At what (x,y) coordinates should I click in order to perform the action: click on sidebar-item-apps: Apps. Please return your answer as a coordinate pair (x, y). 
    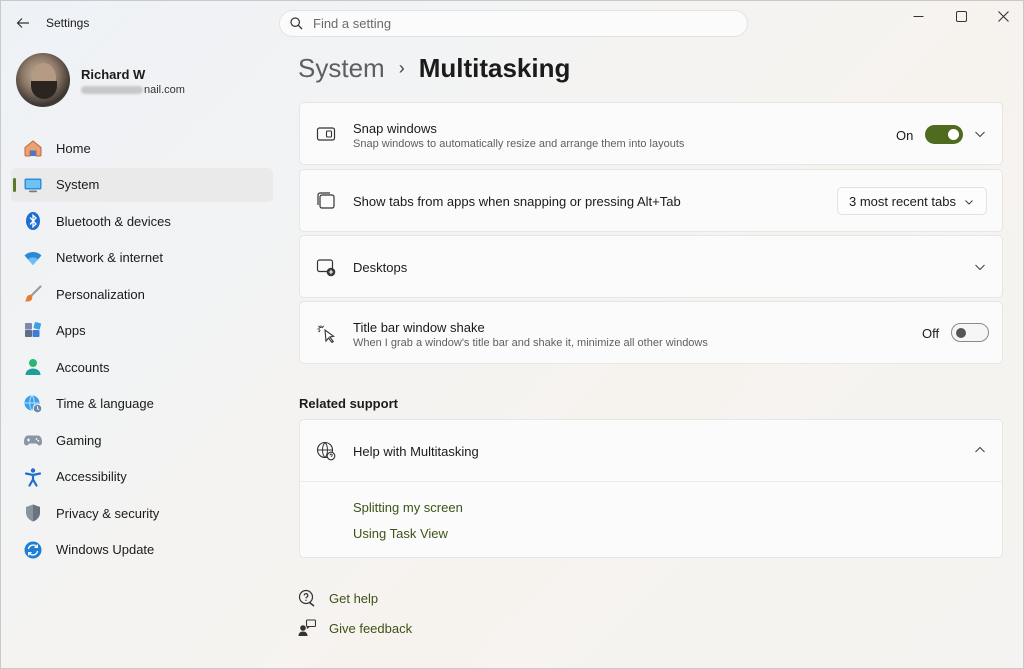
    Looking at the image, I should click on (142, 331).